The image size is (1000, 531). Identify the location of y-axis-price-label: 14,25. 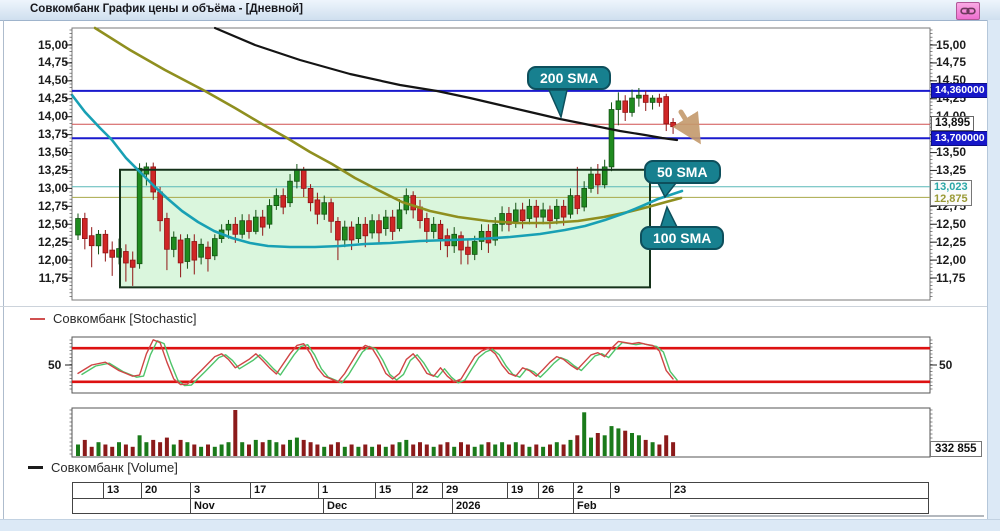
(52, 98).